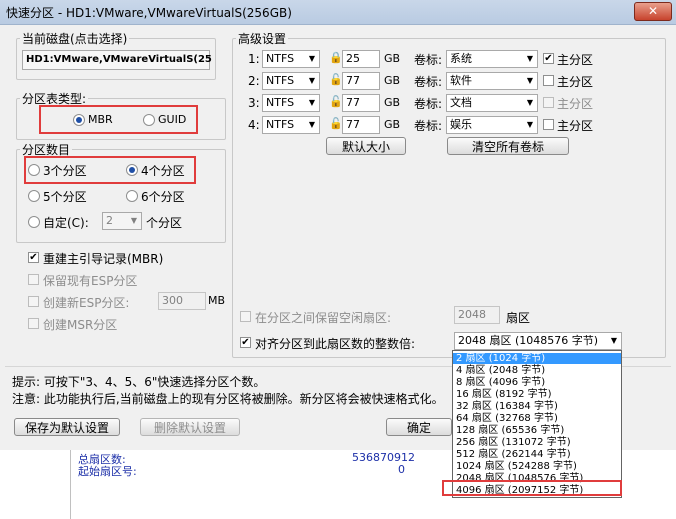 This screenshot has height=519, width=676. What do you see at coordinates (492, 103) in the screenshot?
I see `volume-label-combo: 文档 ▼` at bounding box center [492, 103].